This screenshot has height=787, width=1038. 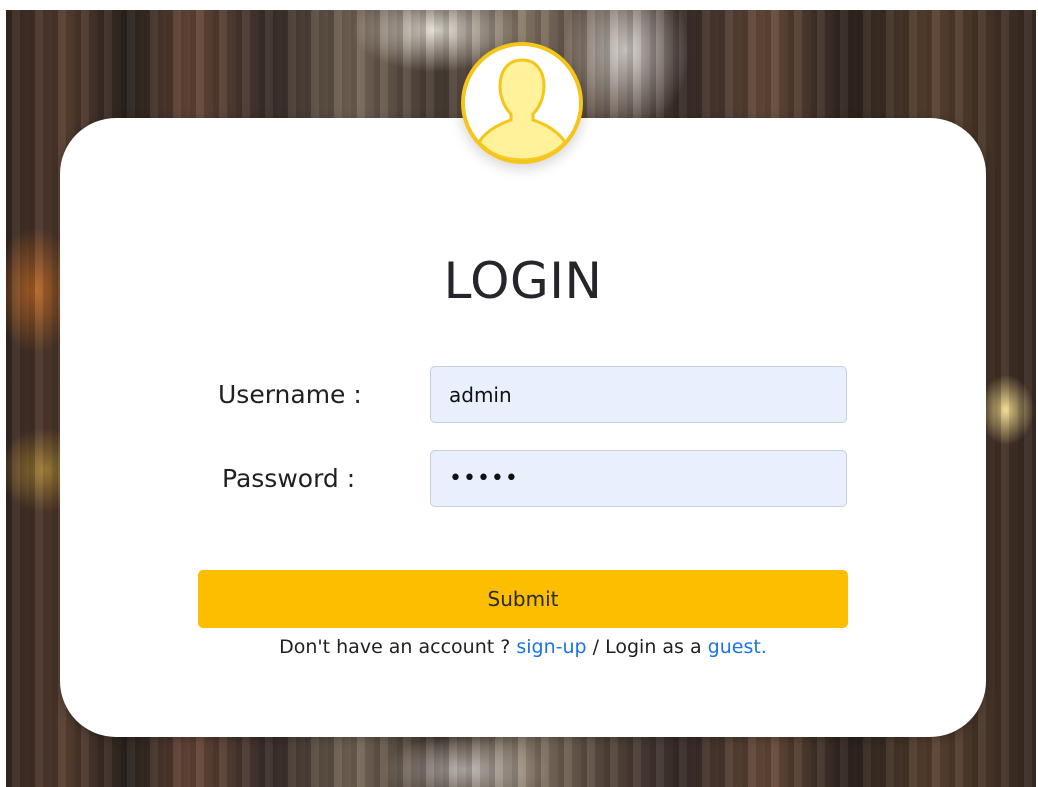 What do you see at coordinates (551, 647) in the screenshot?
I see `signup-link: sign-up` at bounding box center [551, 647].